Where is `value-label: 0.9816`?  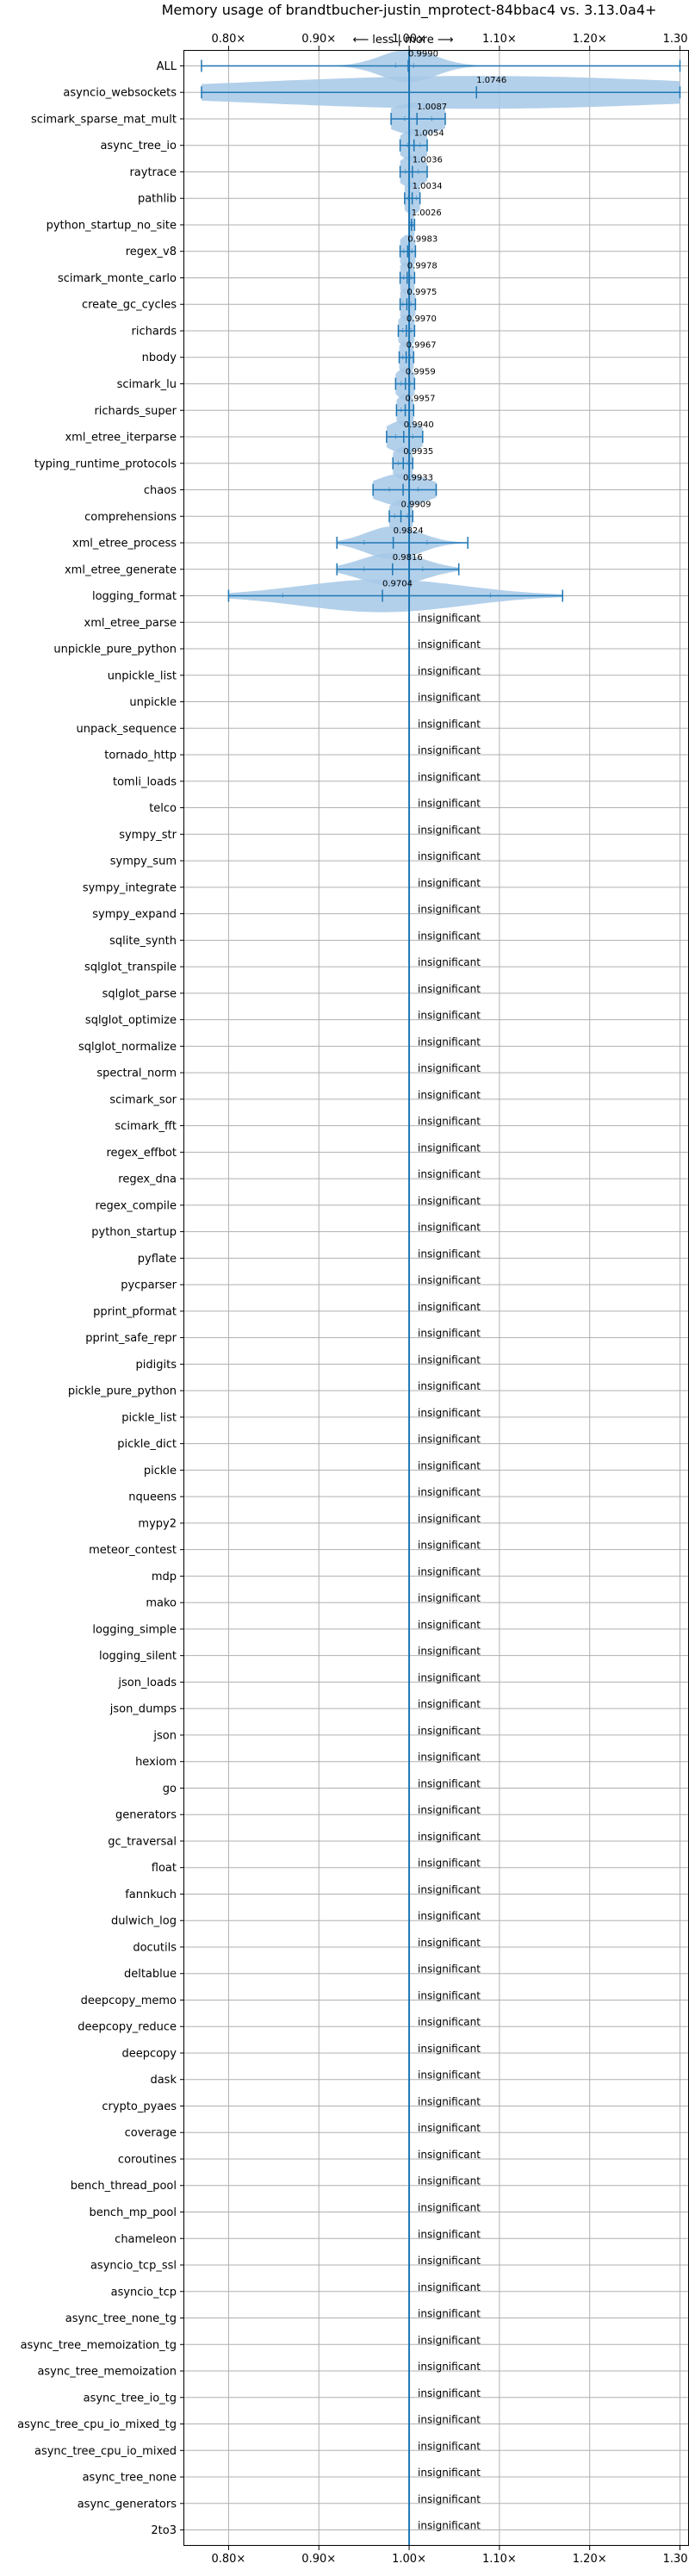 value-label: 0.9816 is located at coordinates (408, 558).